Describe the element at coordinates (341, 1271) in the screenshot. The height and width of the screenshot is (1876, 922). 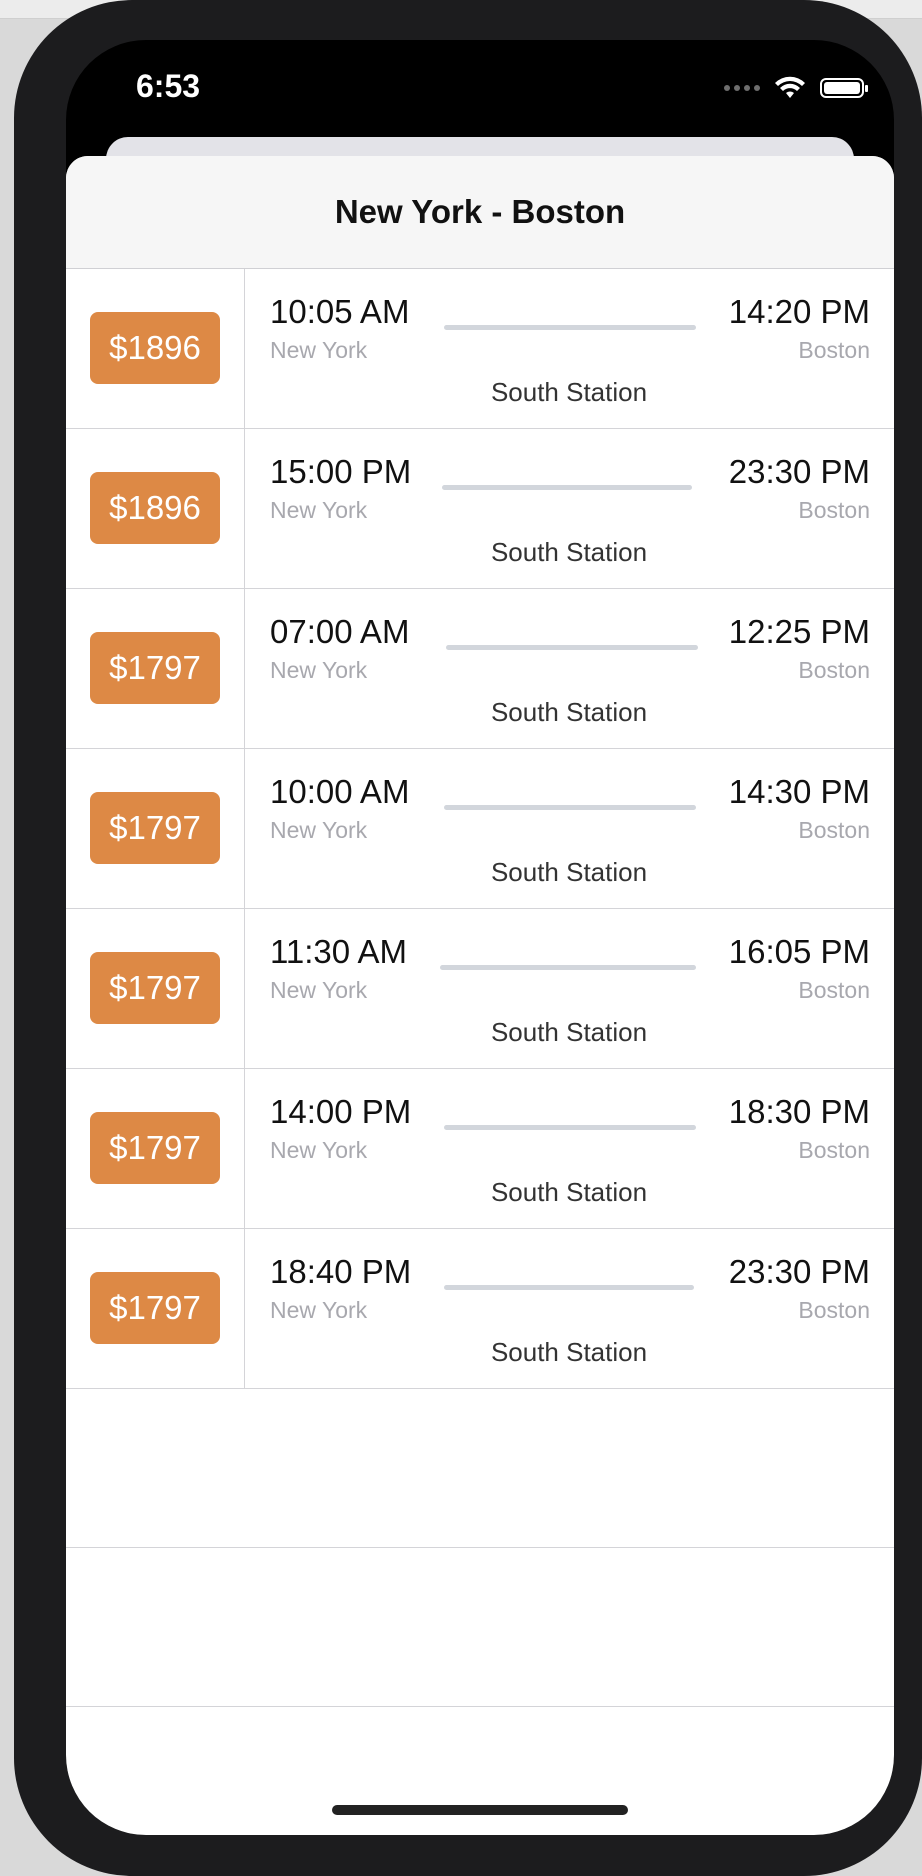
I see `departure-time: 18:40 PM` at that location.